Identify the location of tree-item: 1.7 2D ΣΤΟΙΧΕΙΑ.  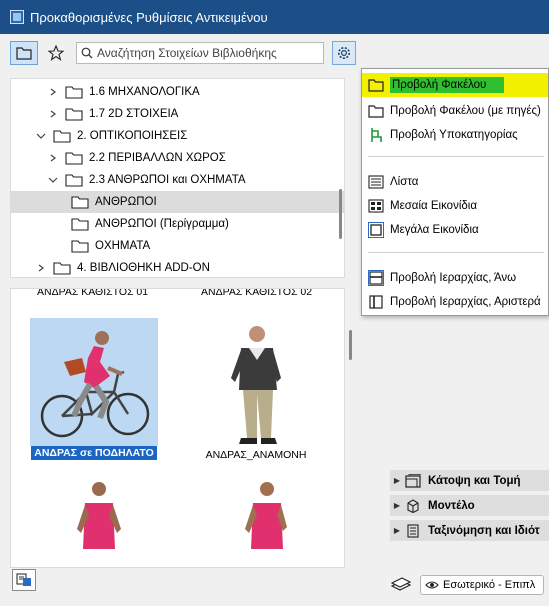
(177, 114).